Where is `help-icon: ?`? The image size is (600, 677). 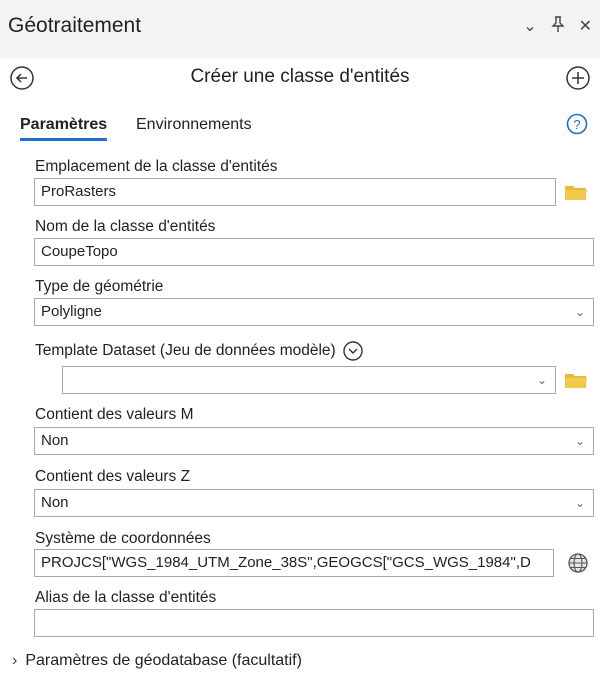 help-icon: ? is located at coordinates (577, 124).